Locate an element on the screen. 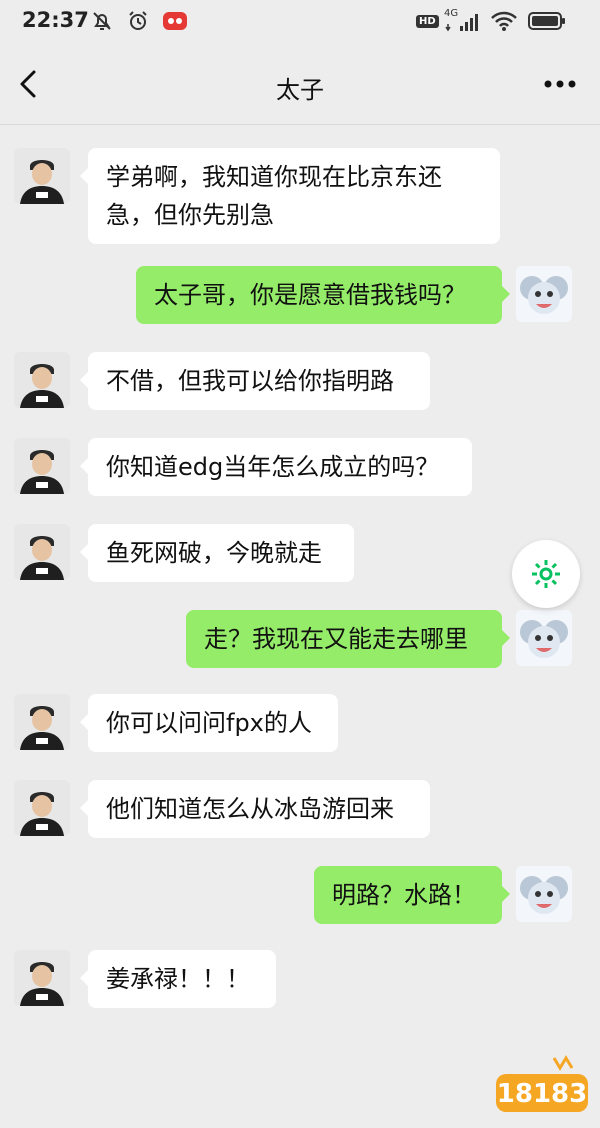 Image resolution: width=600 pixels, height=1128 pixels. gear-icon is located at coordinates (546, 574).